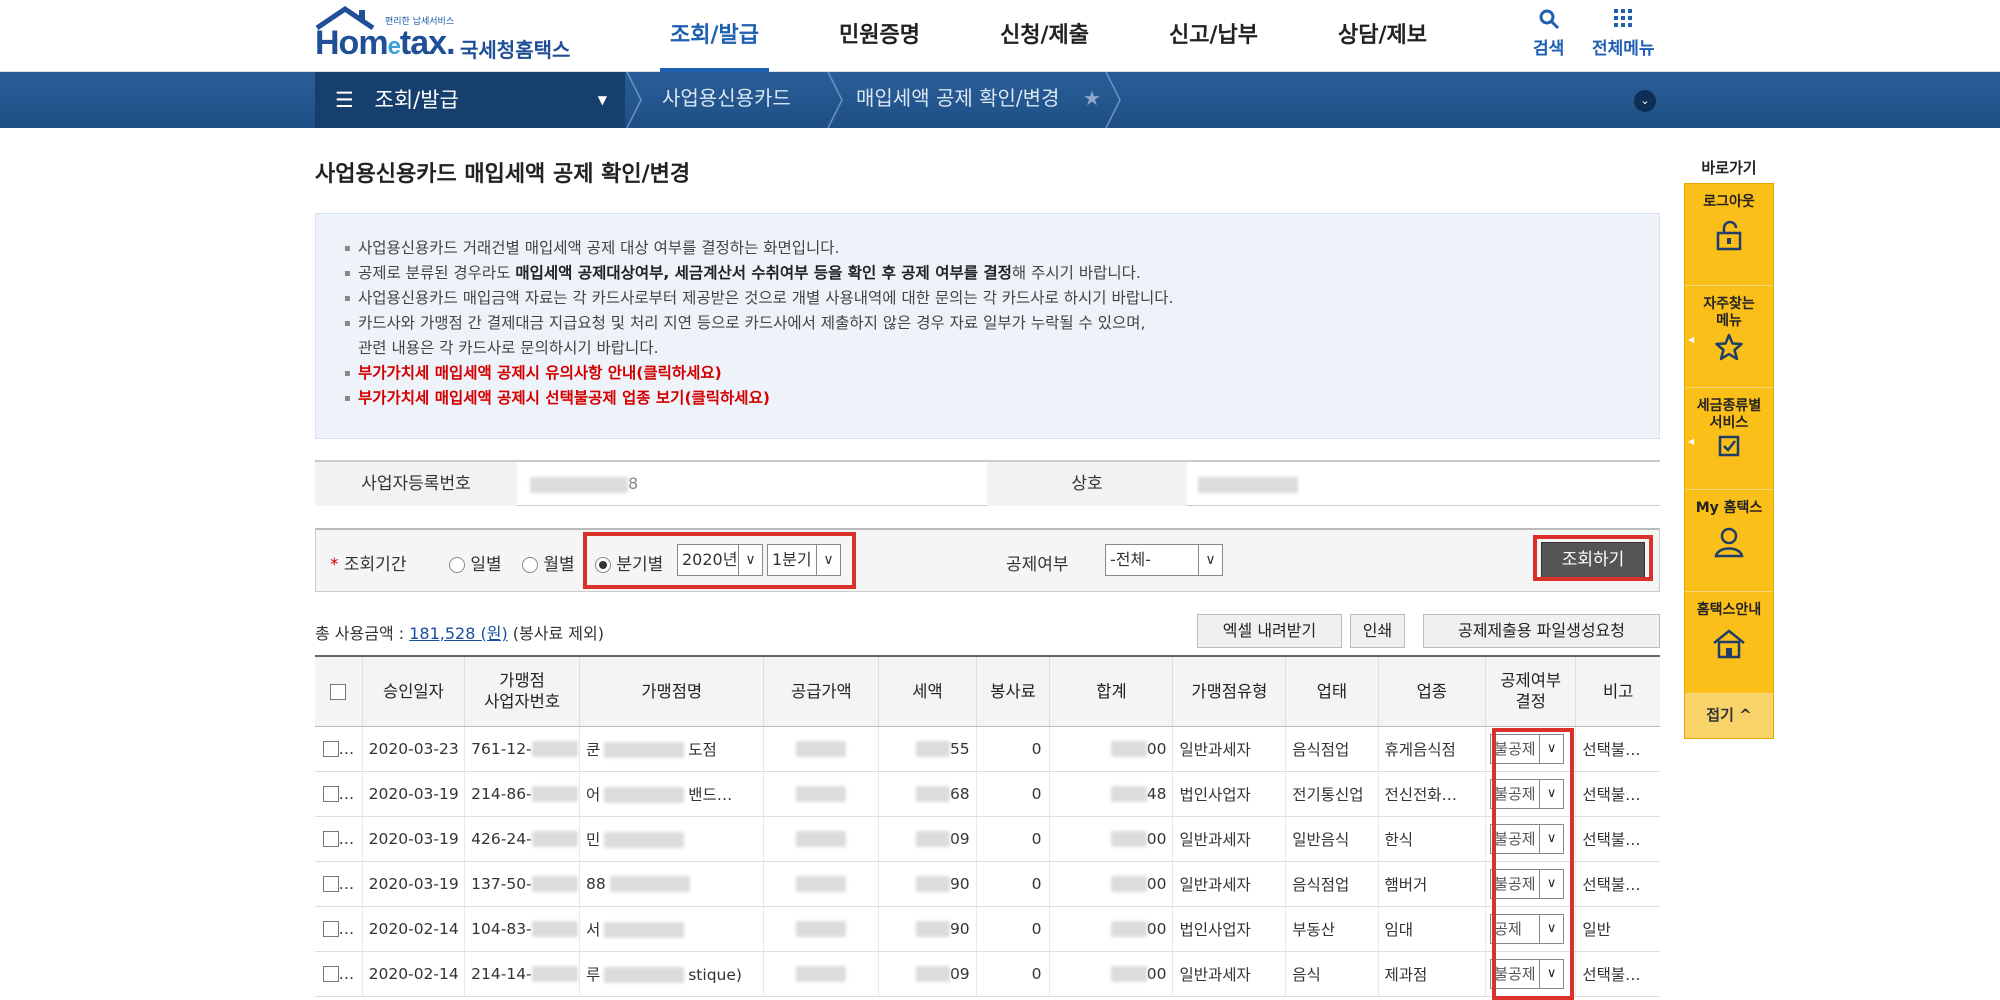 Image resolution: width=2000 pixels, height=1000 pixels. I want to click on radio-daily: 일별, so click(475, 562).